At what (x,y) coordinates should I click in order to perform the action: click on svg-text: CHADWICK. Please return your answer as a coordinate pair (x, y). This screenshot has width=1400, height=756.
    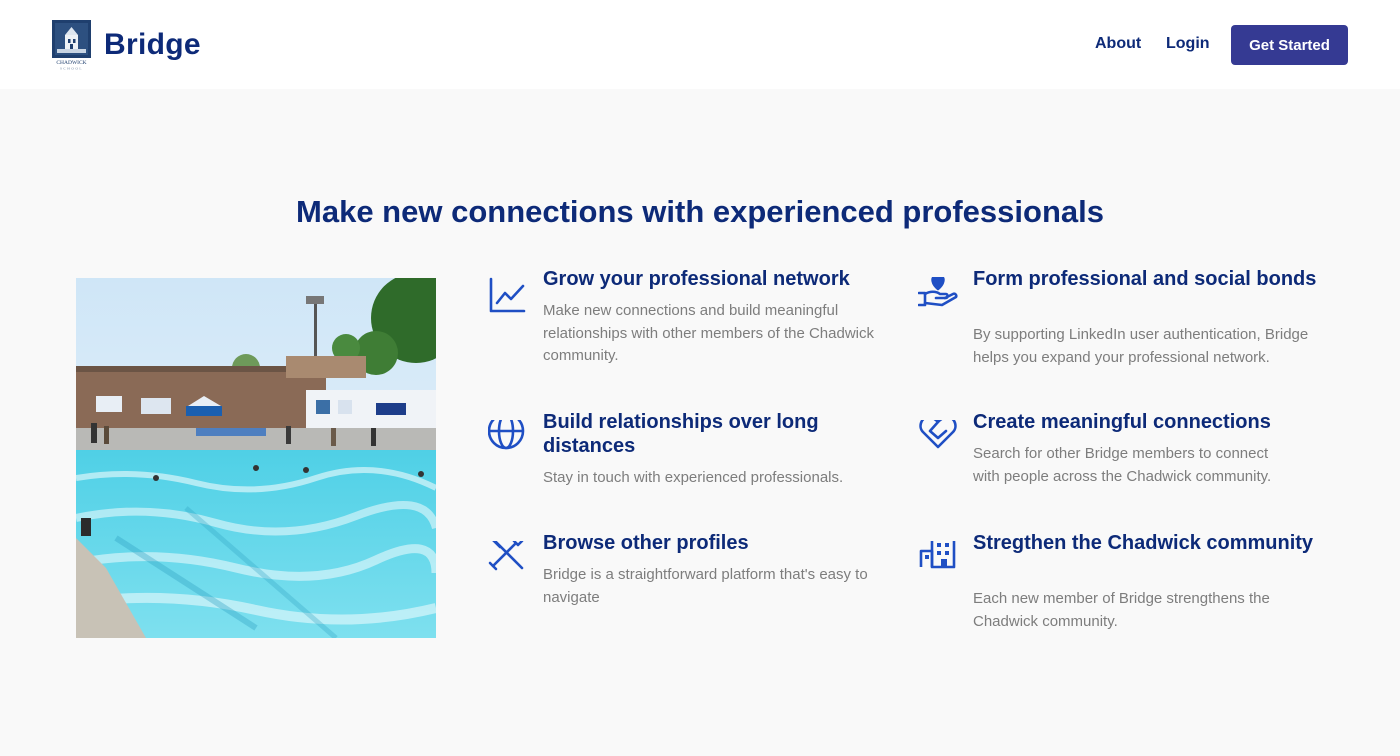
    Looking at the image, I should click on (71, 63).